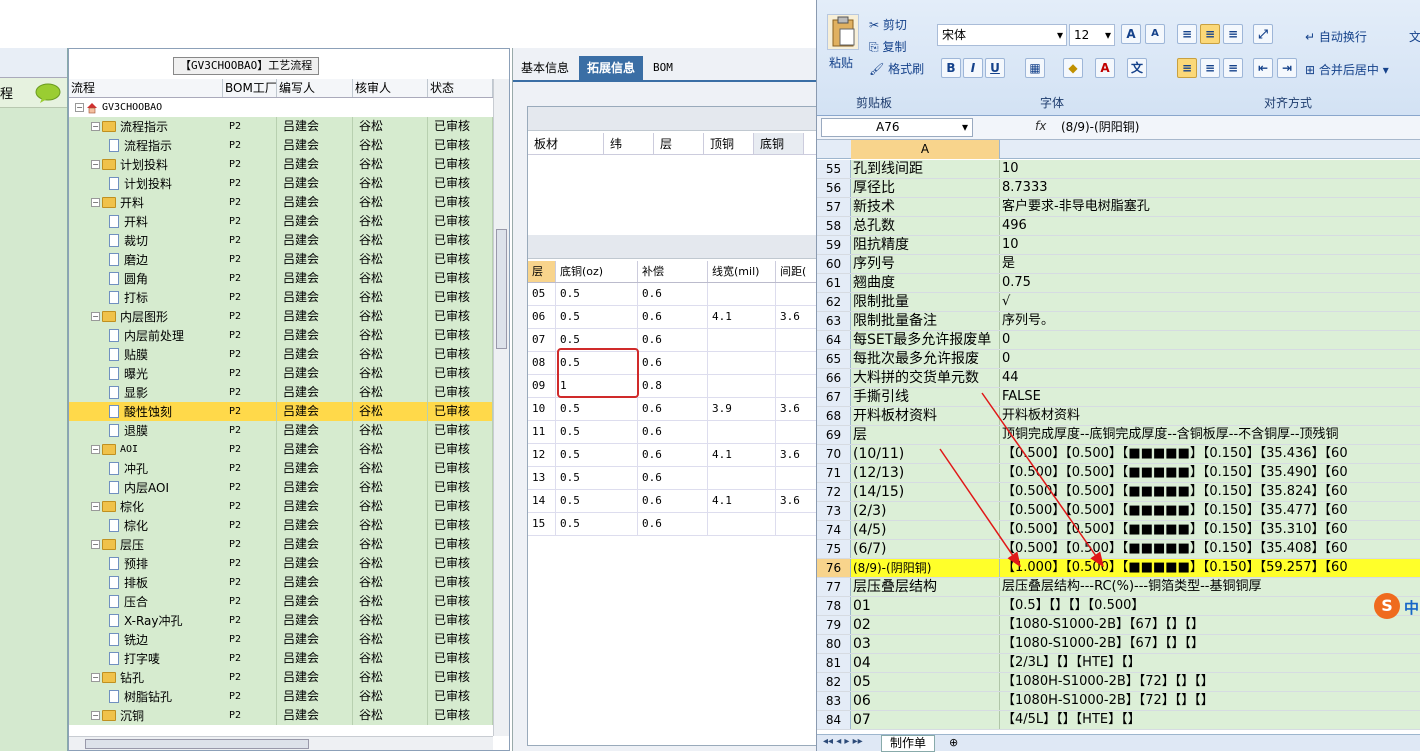 The height and width of the screenshot is (752, 1420). I want to click on annotation-arrows, so click(1021, 480).